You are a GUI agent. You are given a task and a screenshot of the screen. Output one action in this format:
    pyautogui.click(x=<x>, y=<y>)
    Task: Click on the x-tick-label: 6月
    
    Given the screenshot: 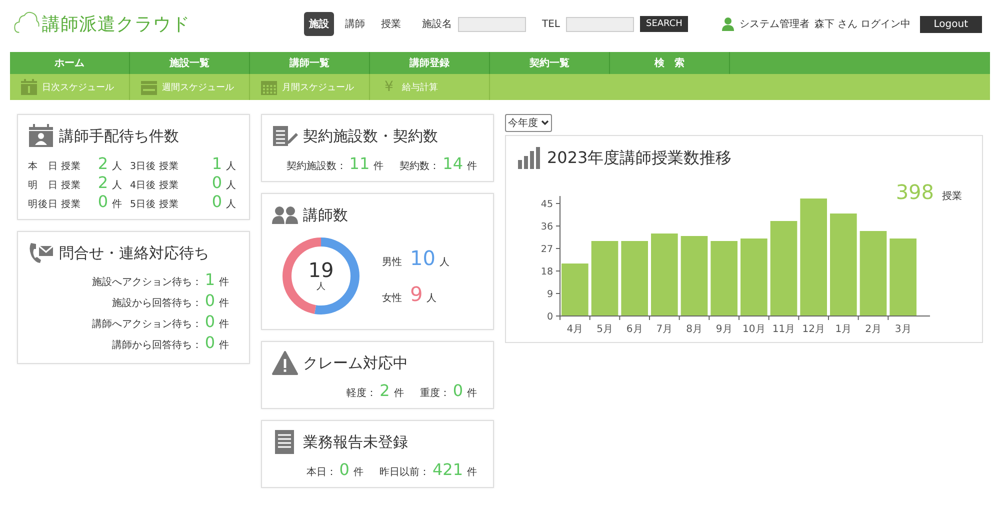 What is the action you would take?
    pyautogui.click(x=634, y=329)
    